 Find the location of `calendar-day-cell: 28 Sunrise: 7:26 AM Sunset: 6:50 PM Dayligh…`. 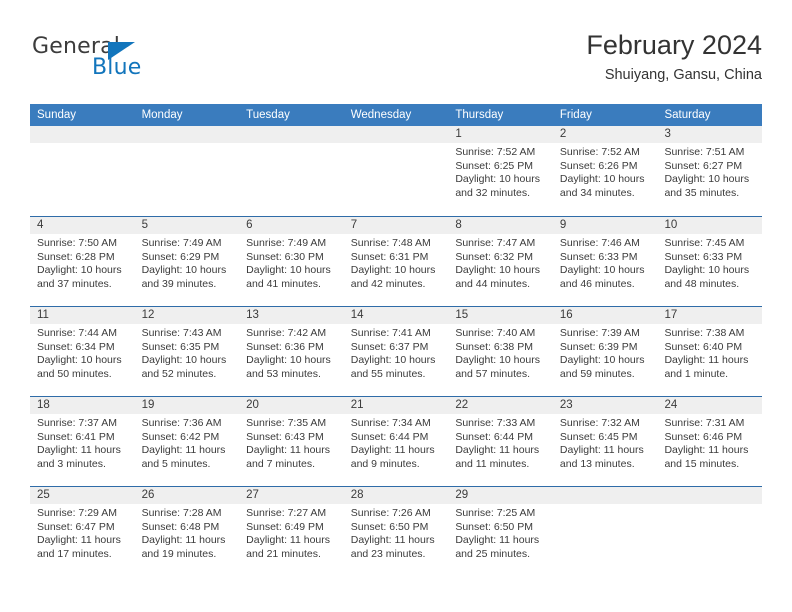

calendar-day-cell: 28 Sunrise: 7:26 AM Sunset: 6:50 PM Dayligh… is located at coordinates (396, 531).